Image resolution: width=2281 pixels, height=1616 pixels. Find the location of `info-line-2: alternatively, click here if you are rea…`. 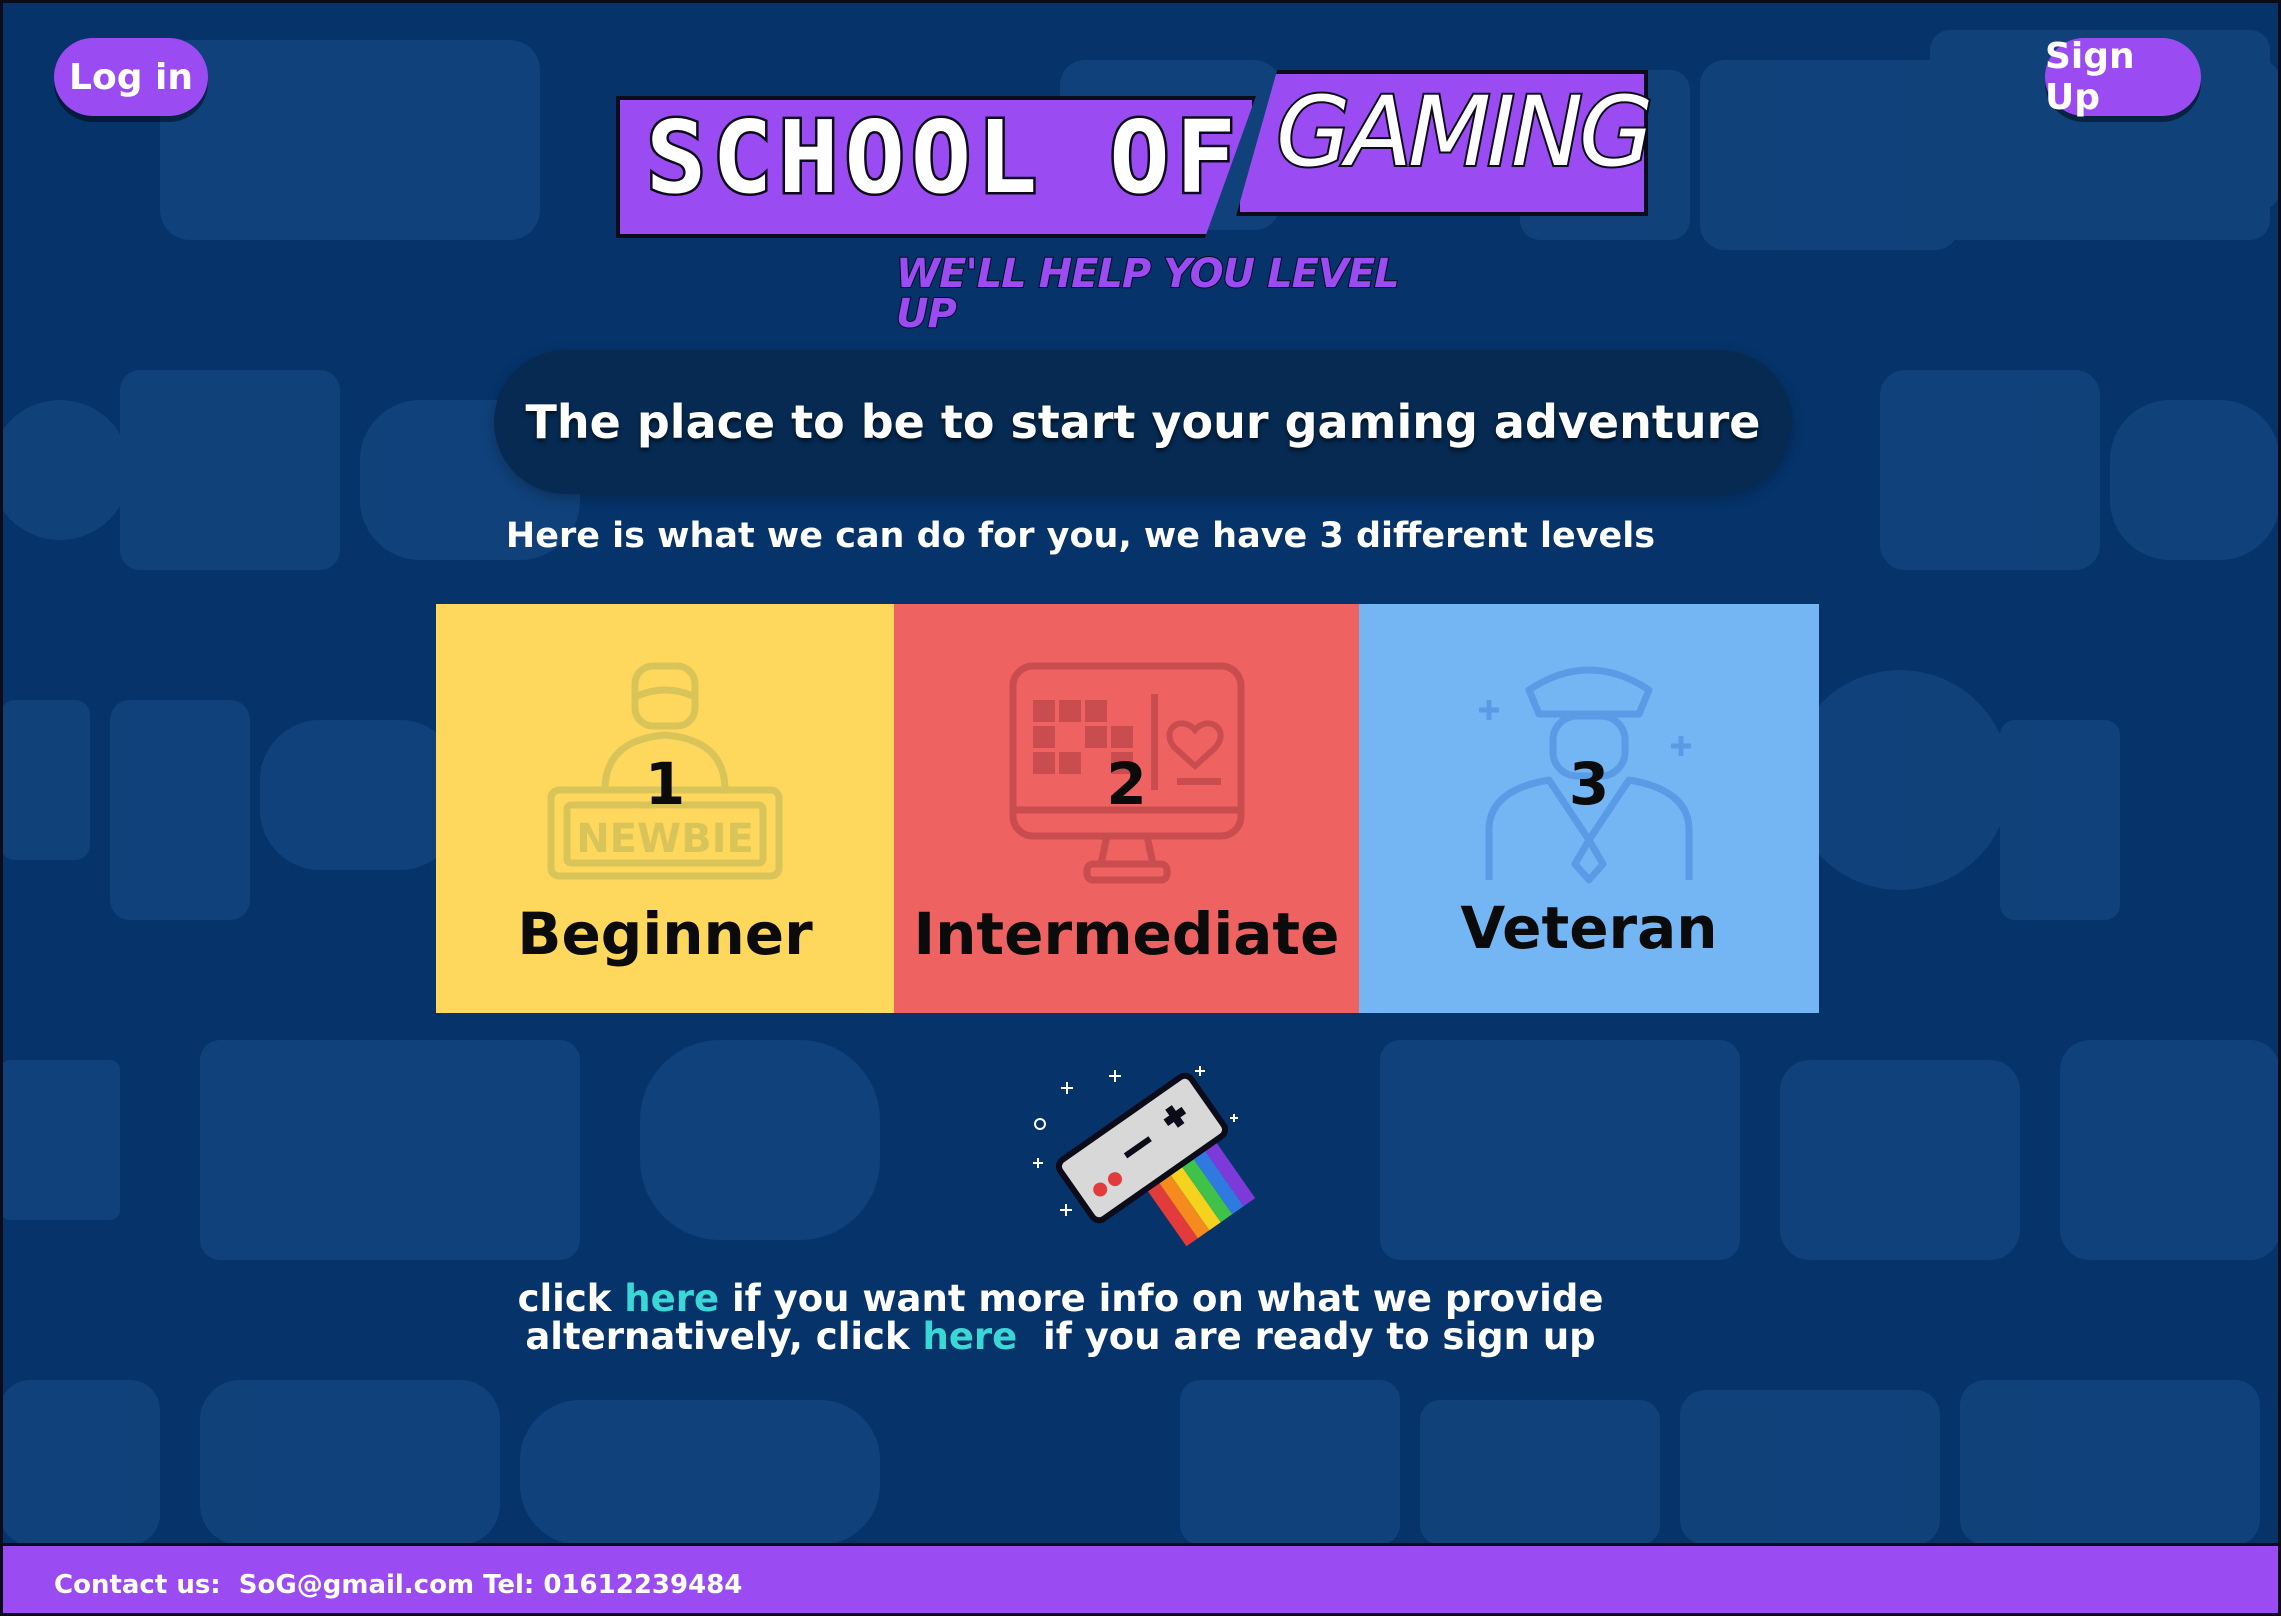

info-line-2: alternatively, click here if you are rea… is located at coordinates (1060, 1337).